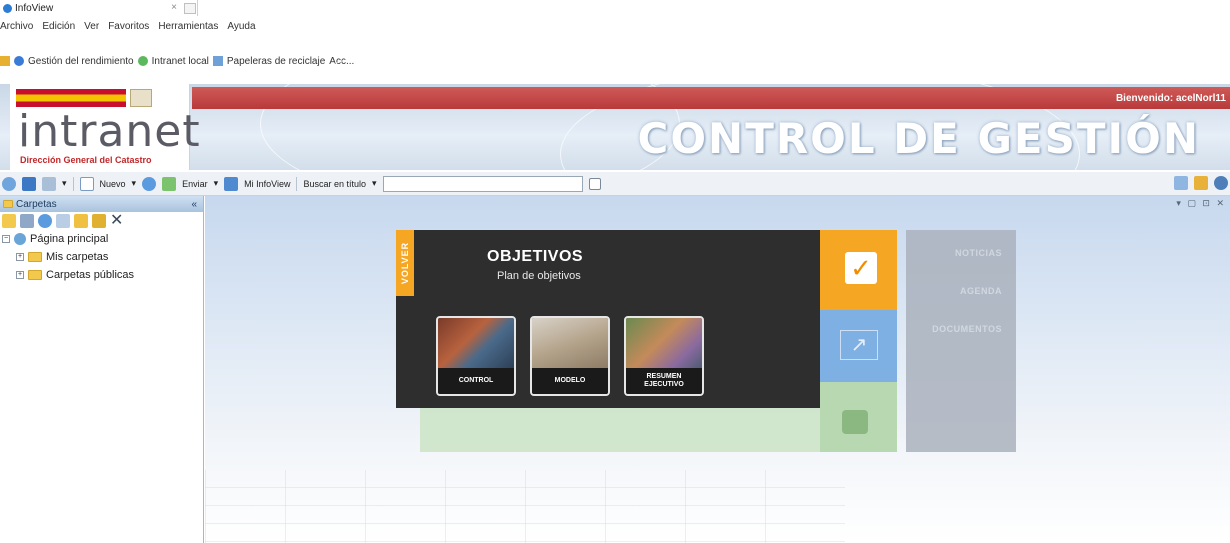  What do you see at coordinates (594, 183) in the screenshot?
I see `search-icon` at bounding box center [594, 183].